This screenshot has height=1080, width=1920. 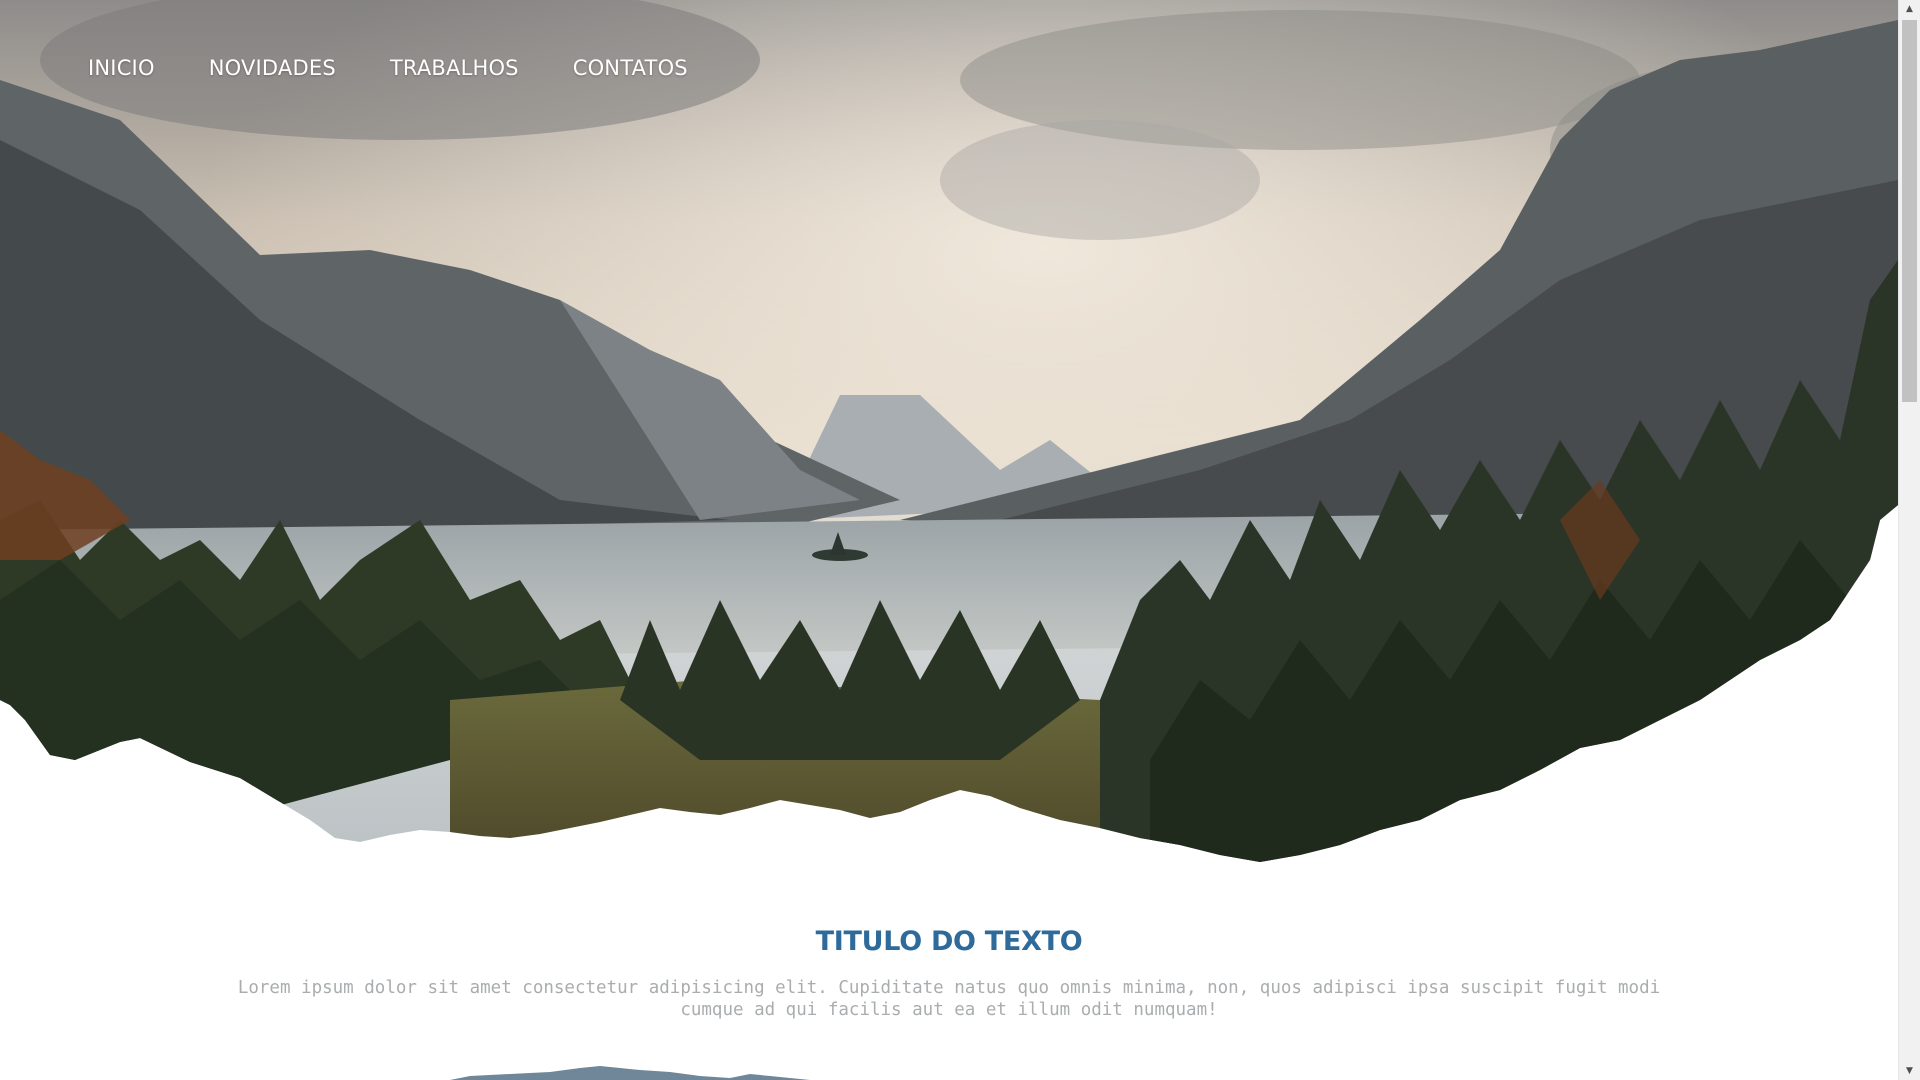 What do you see at coordinates (1909, 1071) in the screenshot?
I see `scroll-down-arrow-icon: ▼` at bounding box center [1909, 1071].